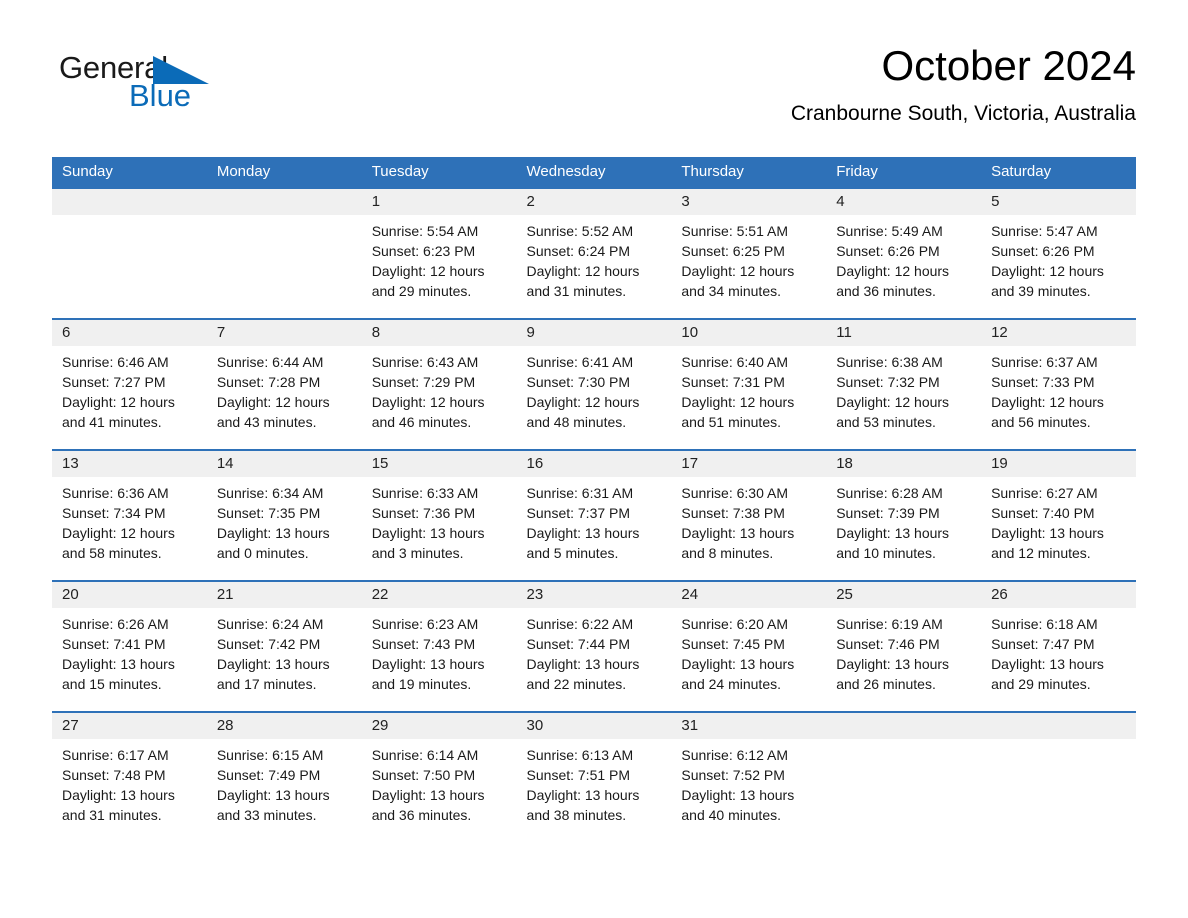 This screenshot has width=1188, height=918. What do you see at coordinates (904, 202) in the screenshot?
I see `day-number: 4` at bounding box center [904, 202].